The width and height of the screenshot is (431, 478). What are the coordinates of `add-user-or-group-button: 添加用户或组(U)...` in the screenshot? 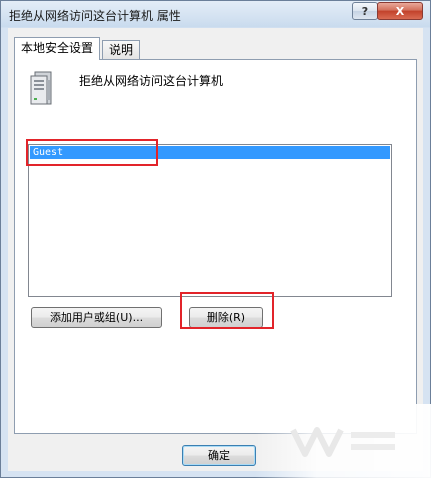 It's located at (96, 317).